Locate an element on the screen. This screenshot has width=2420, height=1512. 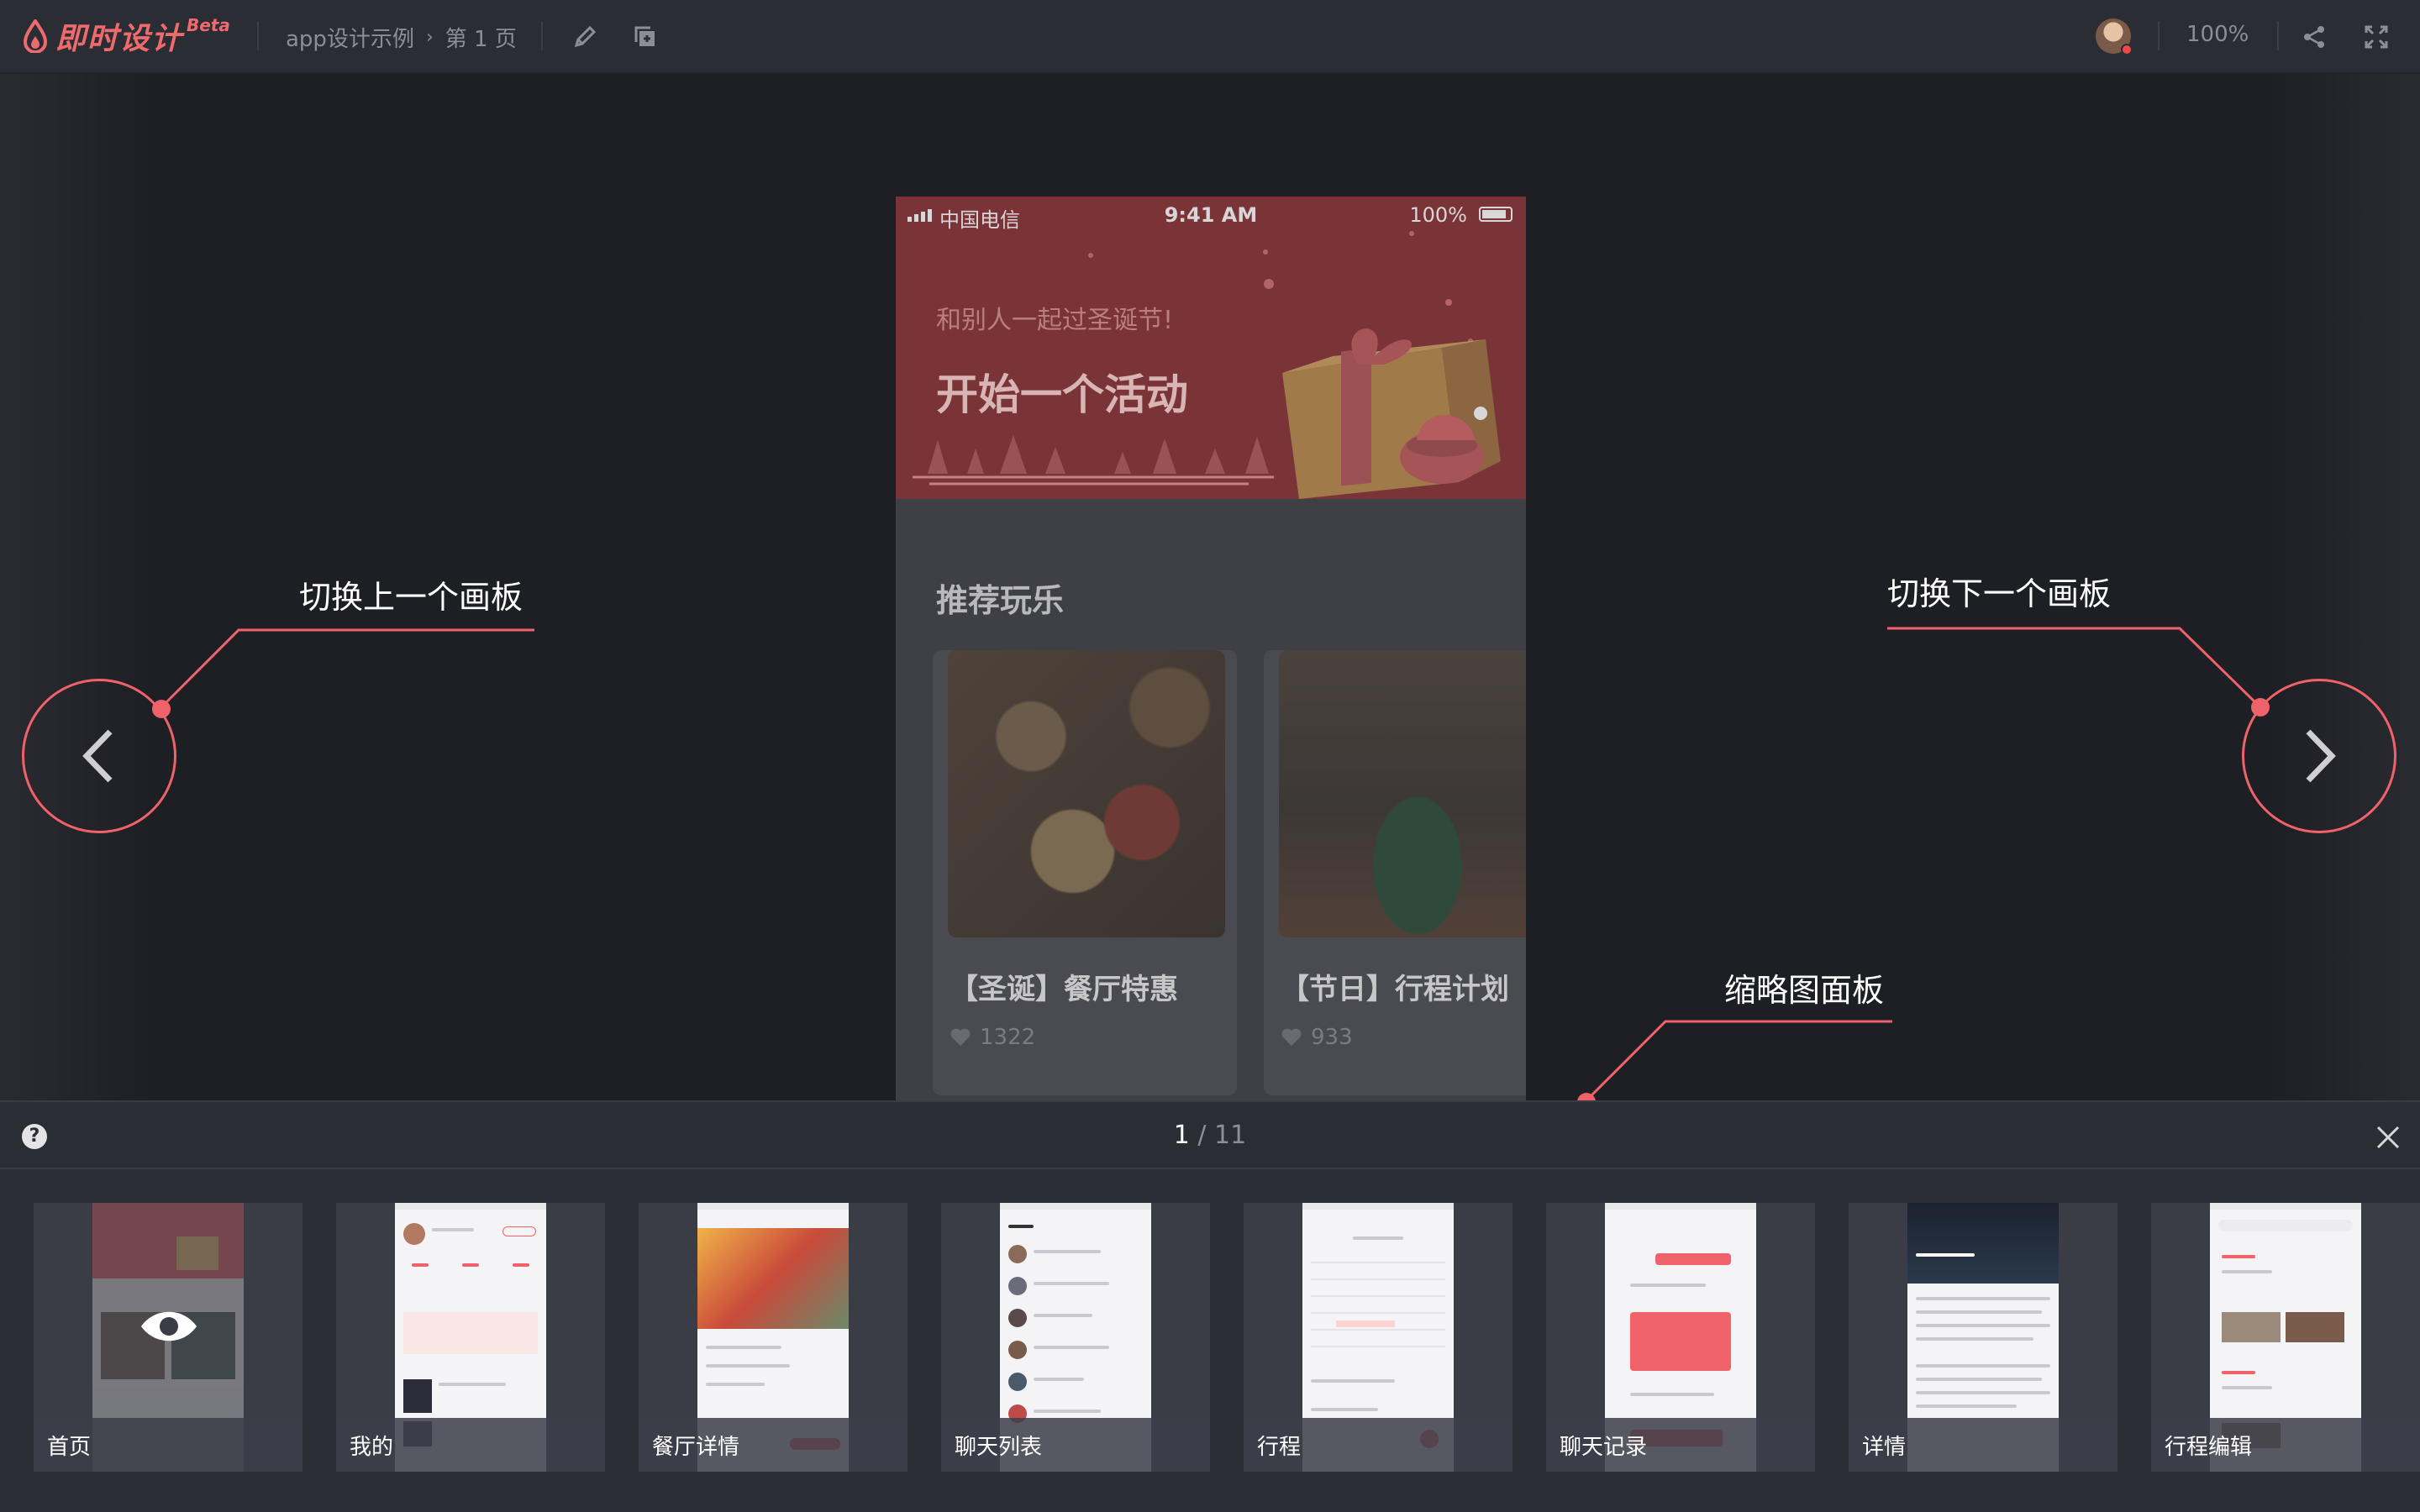
duplicate-icon is located at coordinates (645, 36).